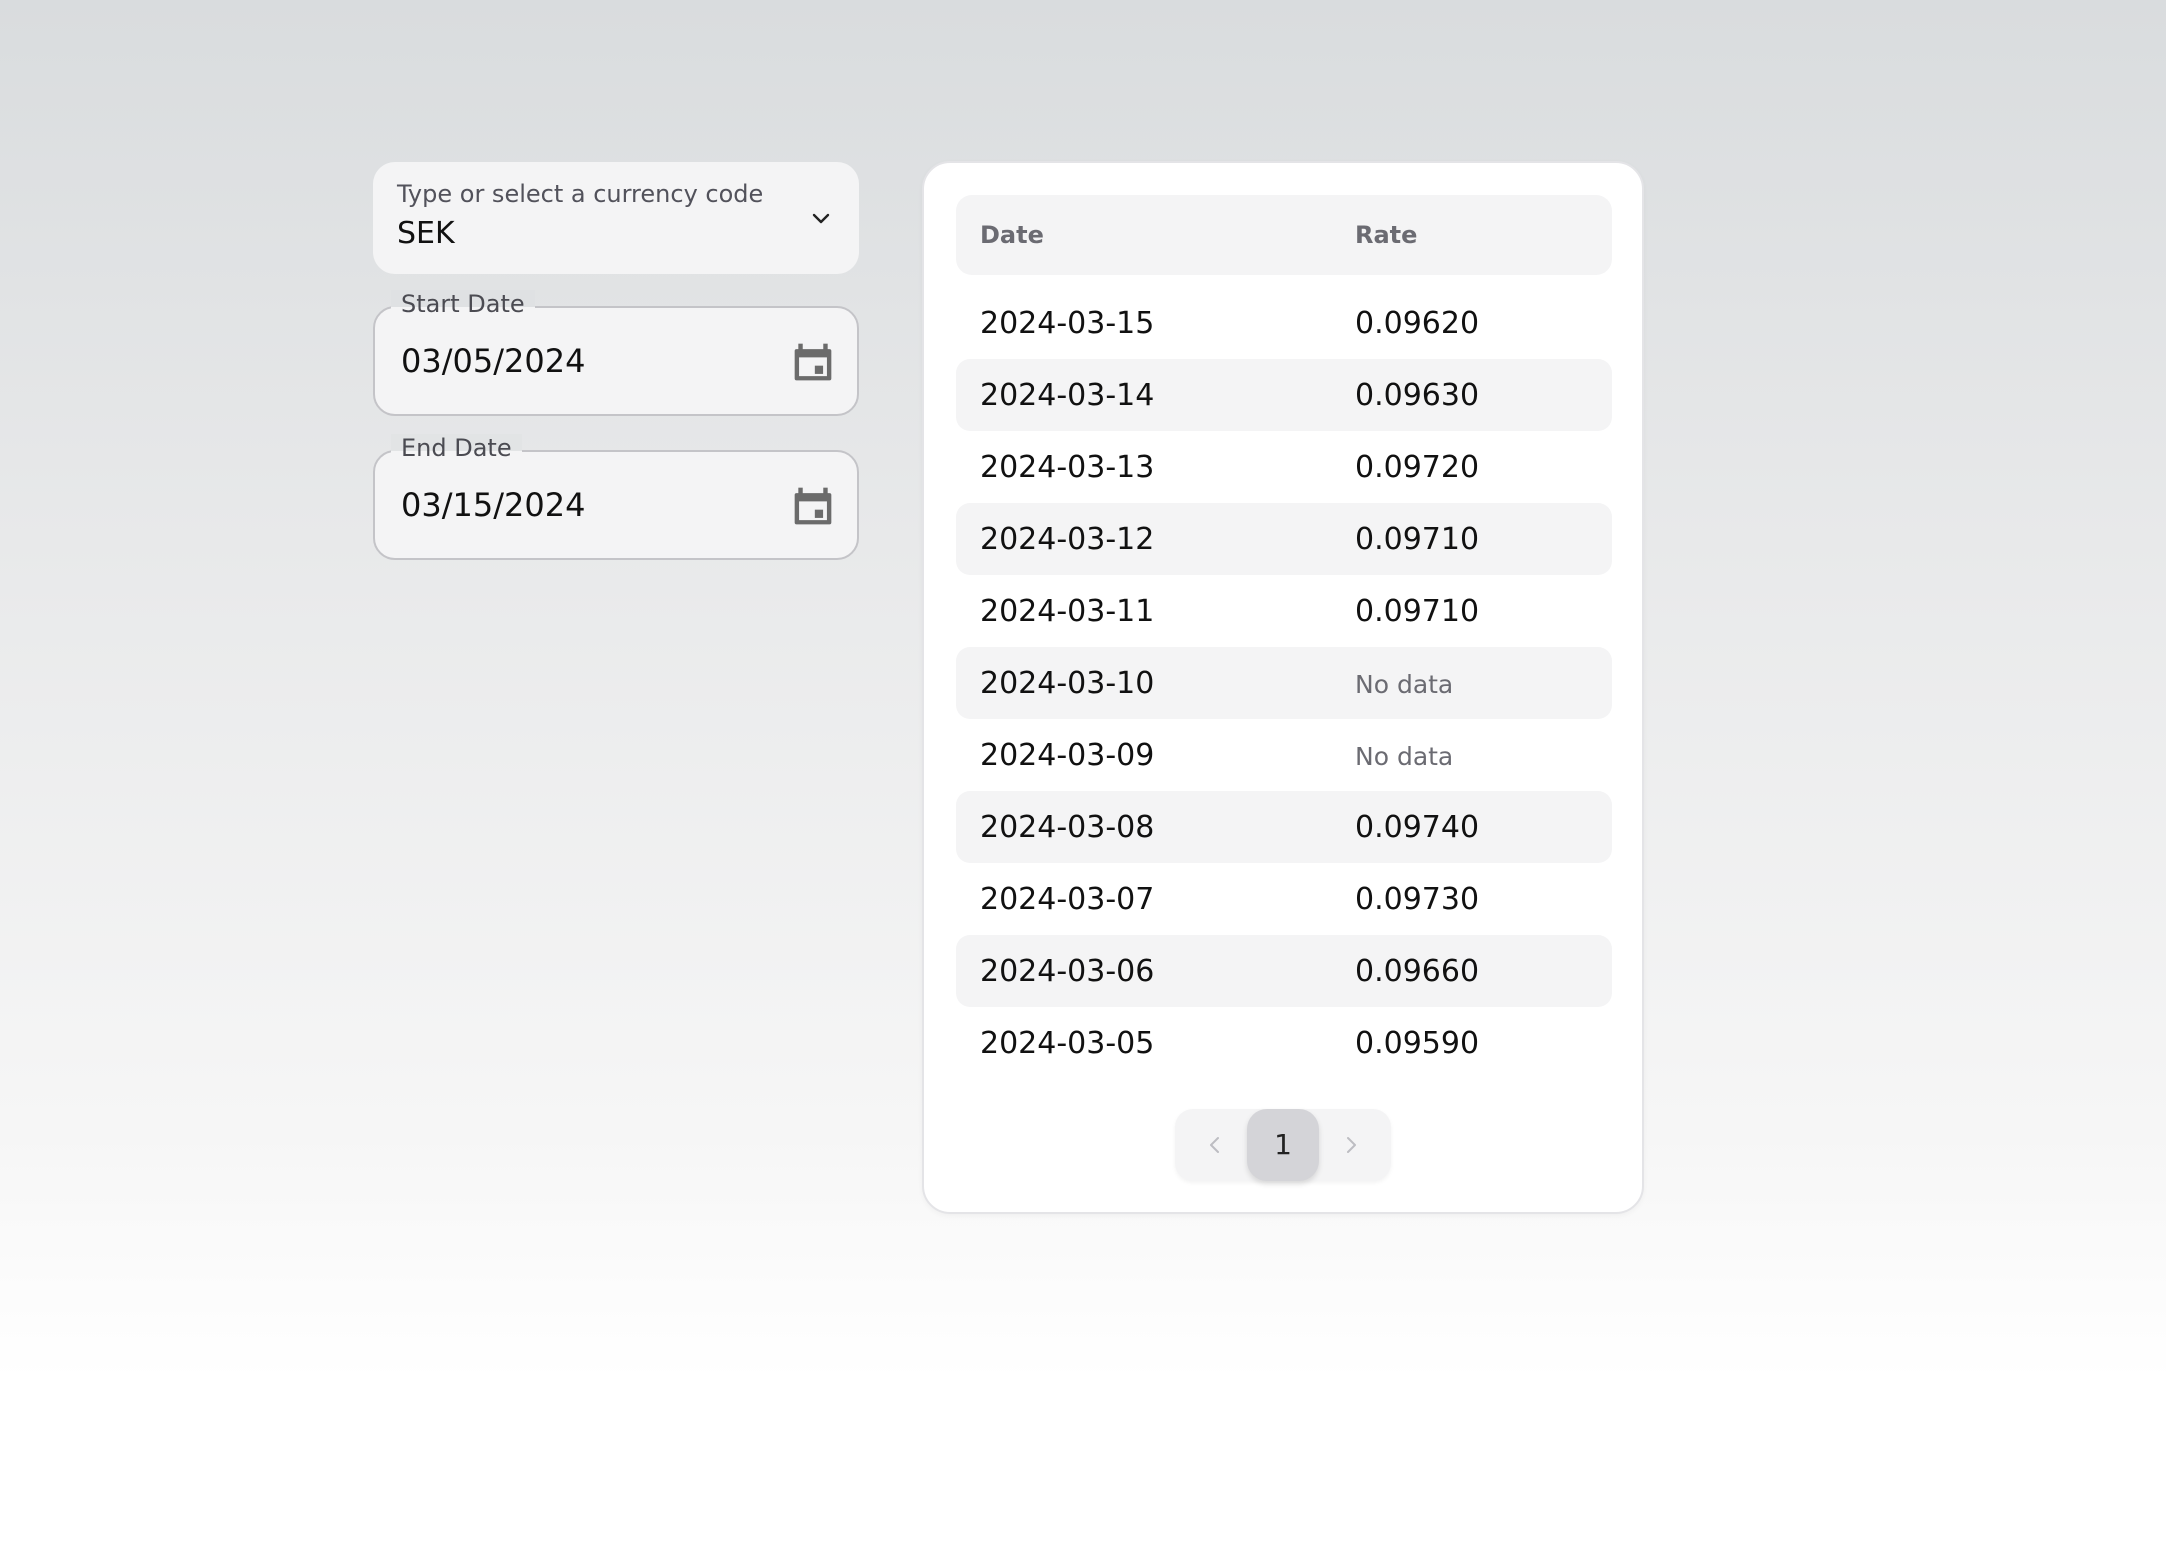  Describe the element at coordinates (1067, 539) in the screenshot. I see `row-date: 2024-03-12` at that location.